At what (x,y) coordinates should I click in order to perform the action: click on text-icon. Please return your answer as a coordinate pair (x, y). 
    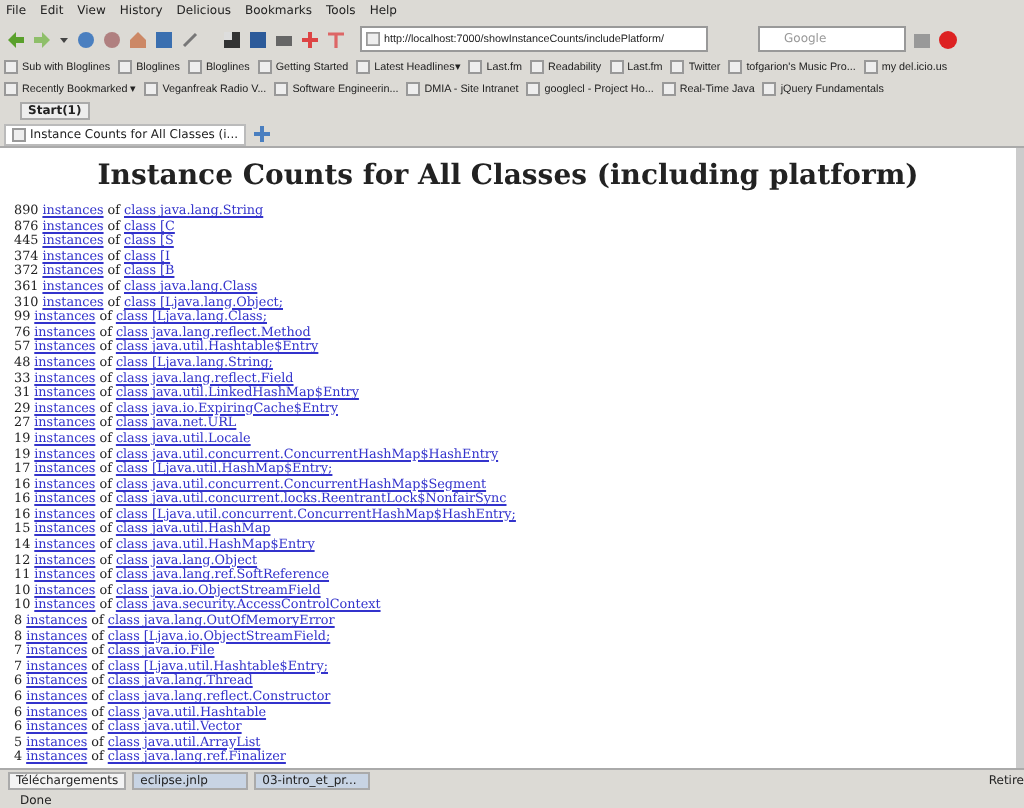
    Looking at the image, I should click on (336, 39).